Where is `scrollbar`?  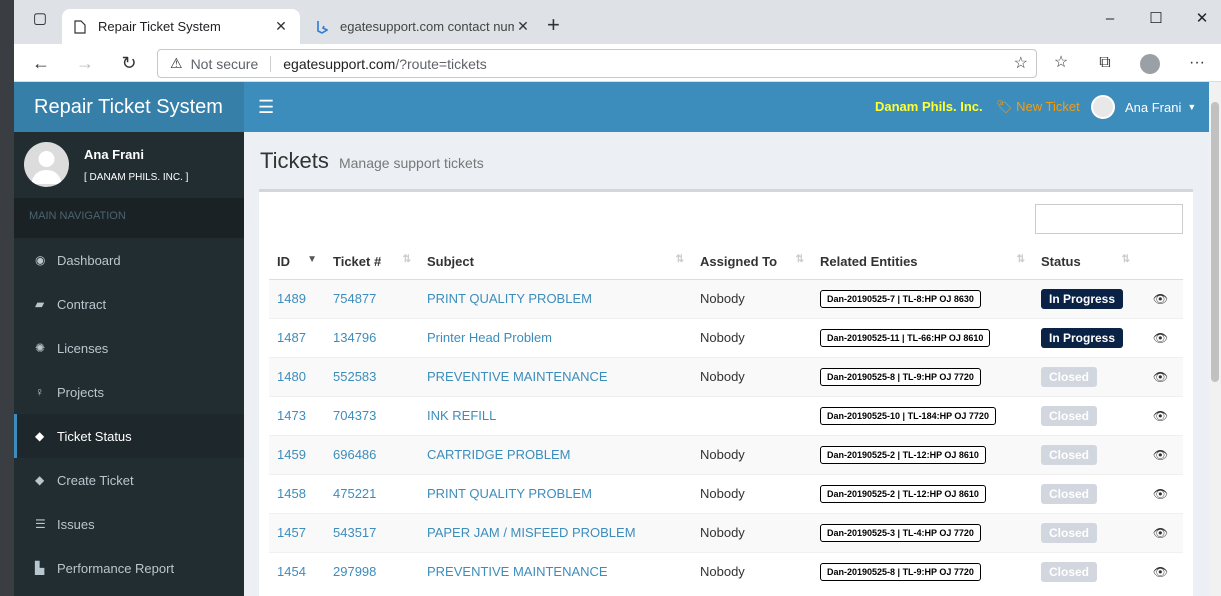
scrollbar is located at coordinates (1215, 339).